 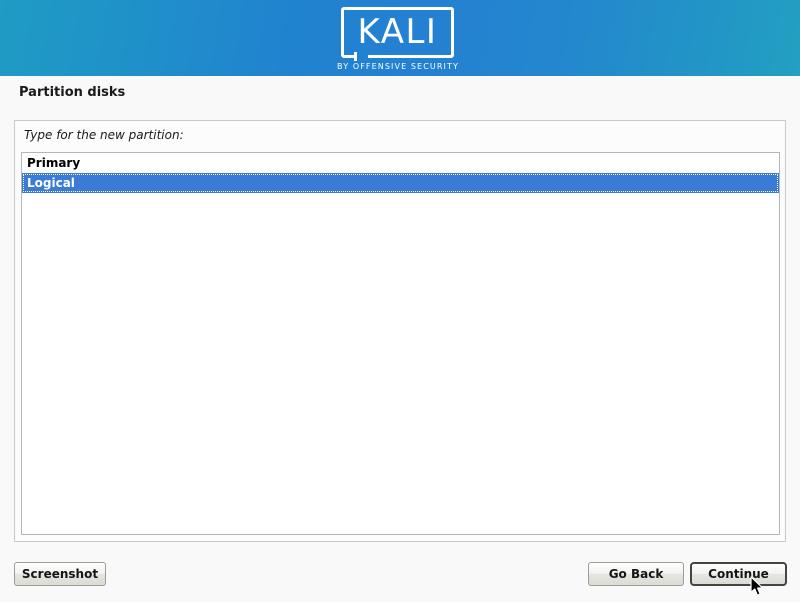 What do you see at coordinates (398, 66) in the screenshot?
I see `kali-logo-tagline: BY OFFENSIVE SECURITY` at bounding box center [398, 66].